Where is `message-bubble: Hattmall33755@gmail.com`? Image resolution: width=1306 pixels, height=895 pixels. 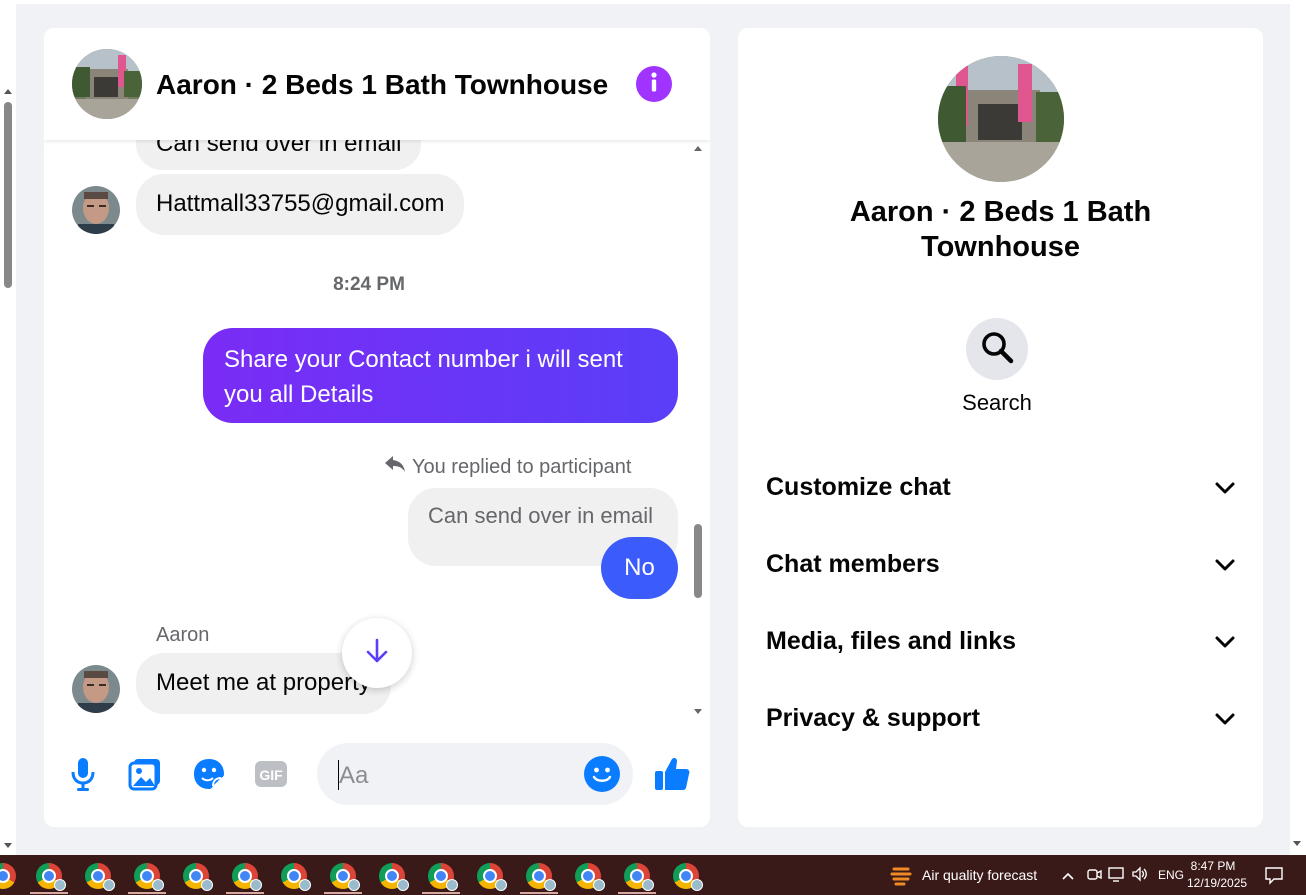 message-bubble: Hattmall33755@gmail.com is located at coordinates (300, 204).